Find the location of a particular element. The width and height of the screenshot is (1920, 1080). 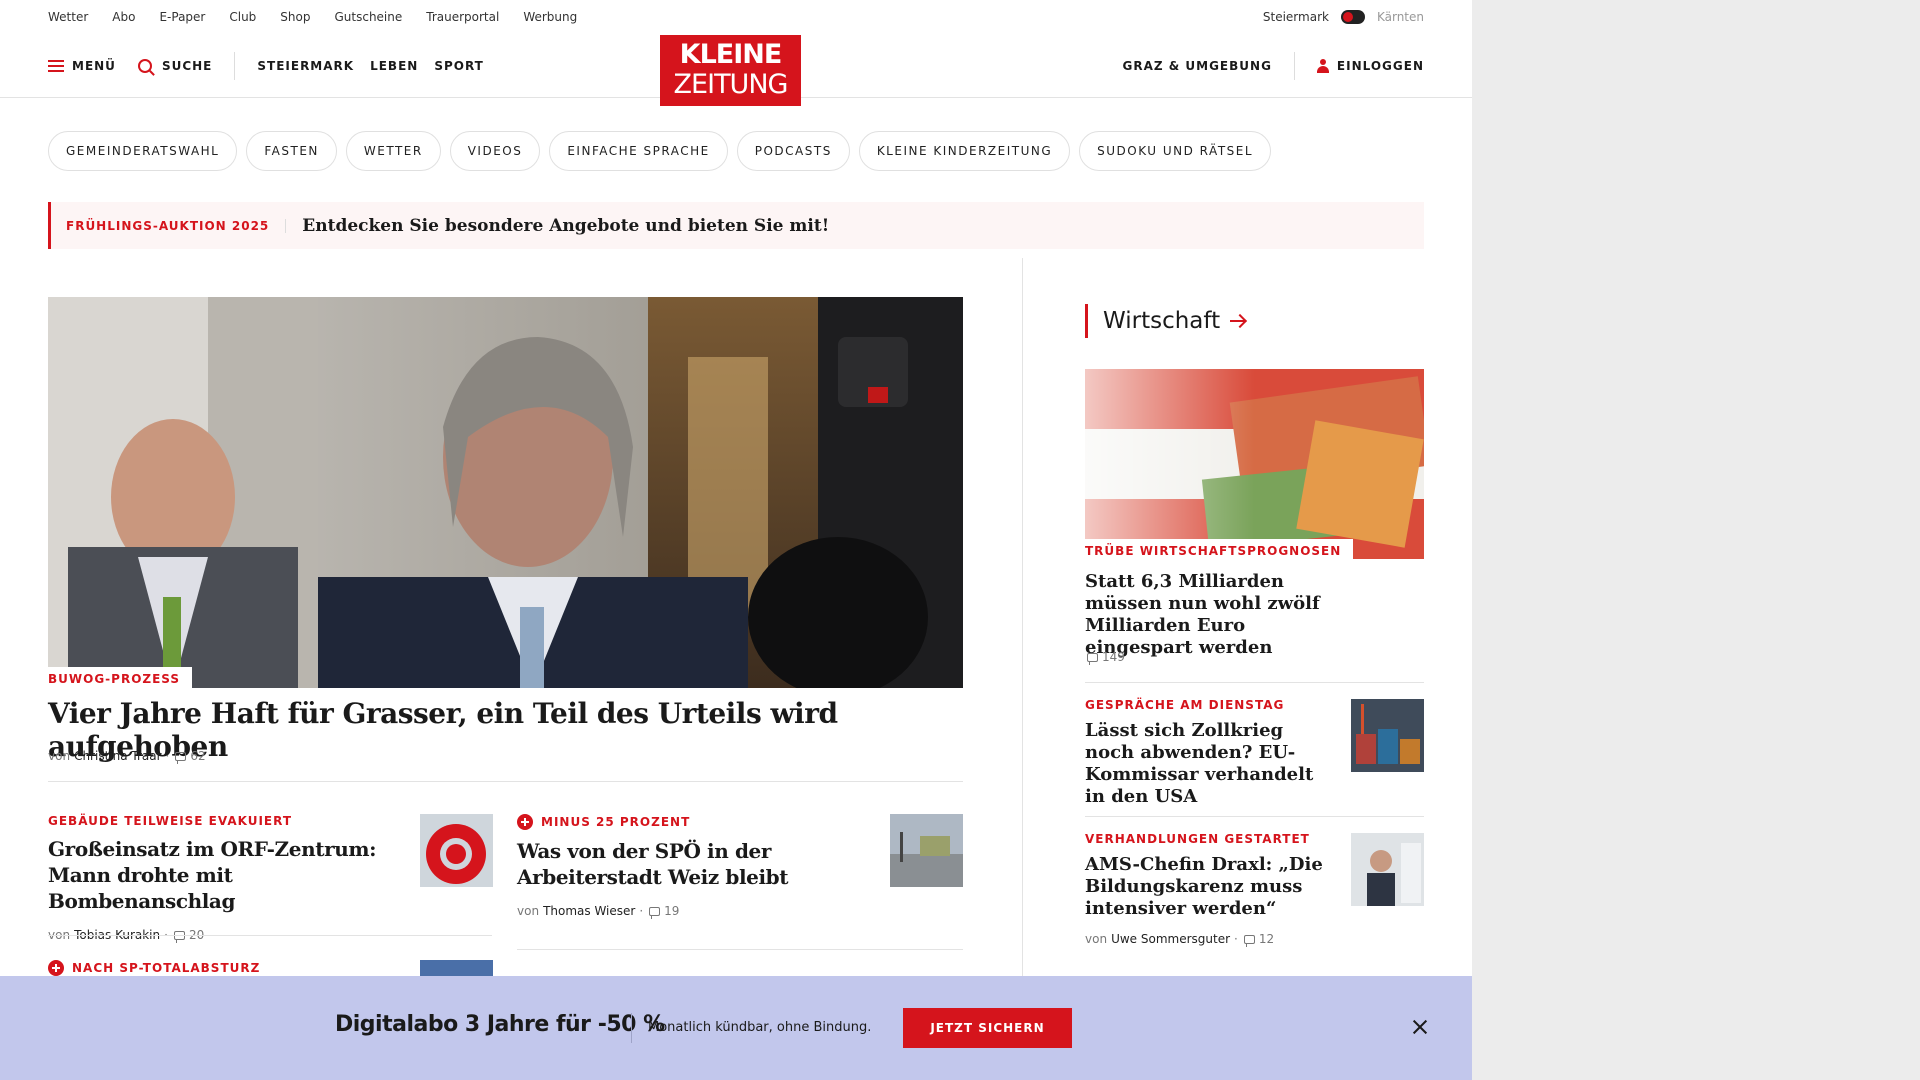

article-author: Thomas Wieser is located at coordinates (589, 911).